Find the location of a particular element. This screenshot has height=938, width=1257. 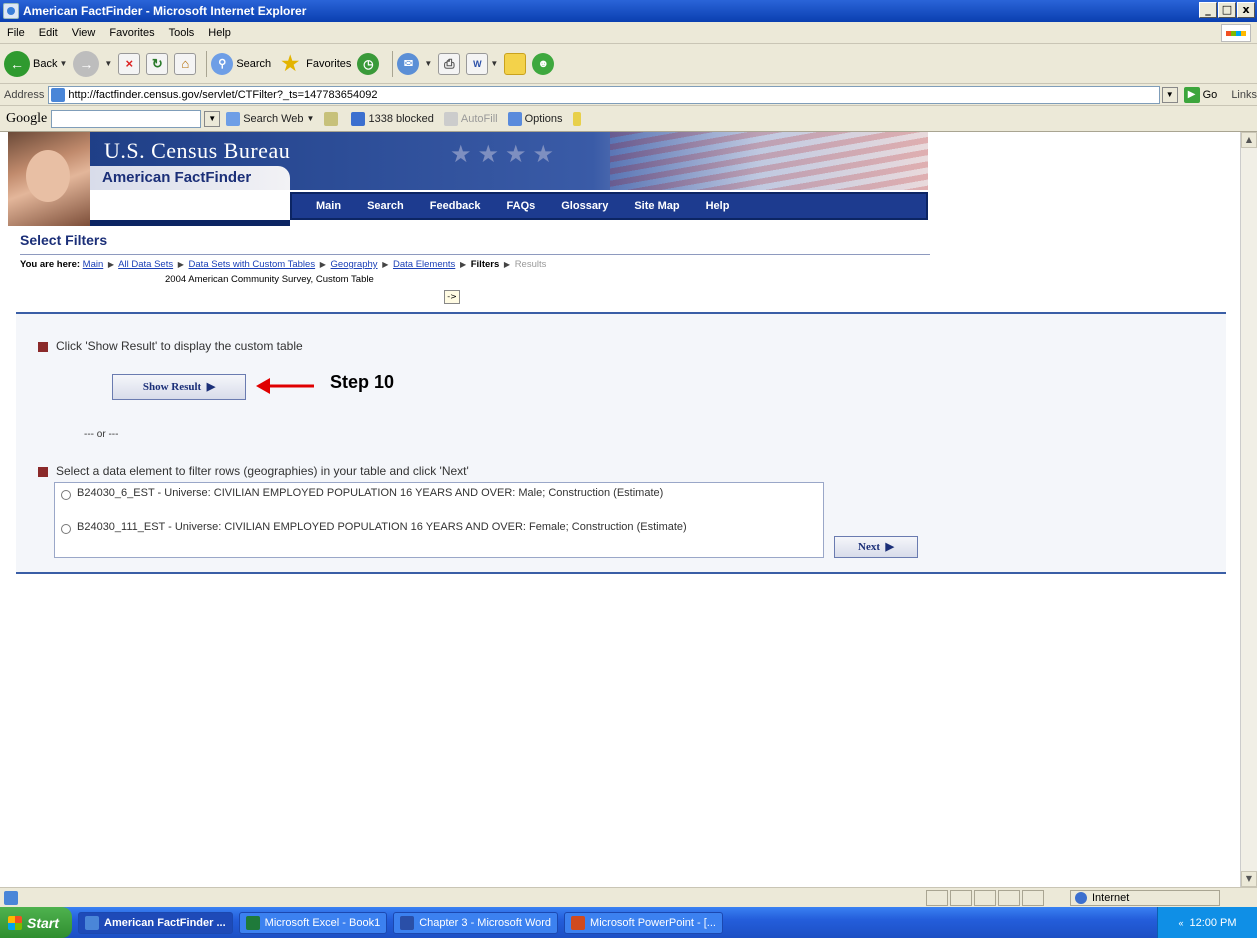

or-separator: --- or --- is located at coordinates (101, 434).